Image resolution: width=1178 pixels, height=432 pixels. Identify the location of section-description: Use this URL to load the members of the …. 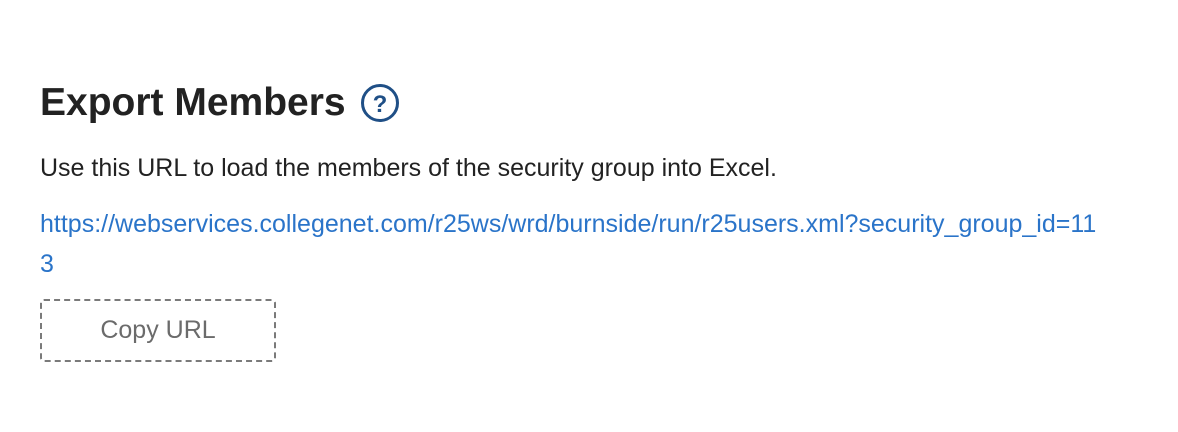
(408, 168).